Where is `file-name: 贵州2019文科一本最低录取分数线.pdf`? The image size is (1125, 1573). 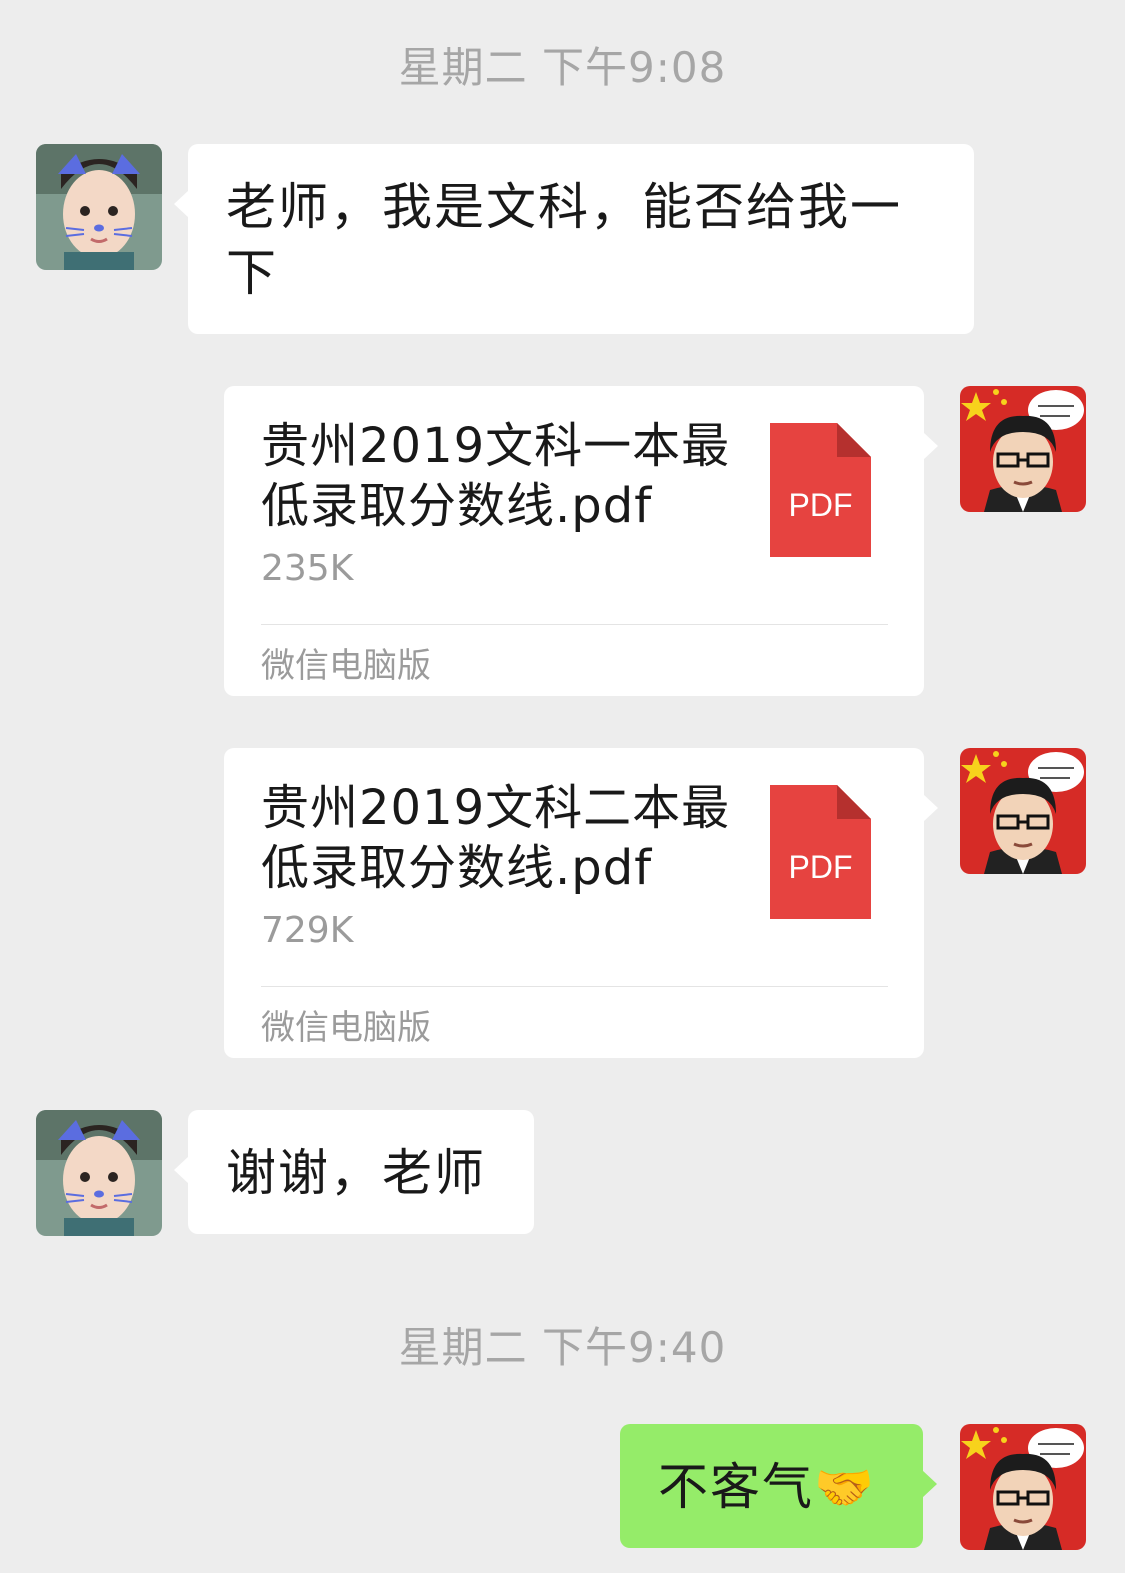 file-name: 贵州2019文科一本最低录取分数线.pdf is located at coordinates (496, 476).